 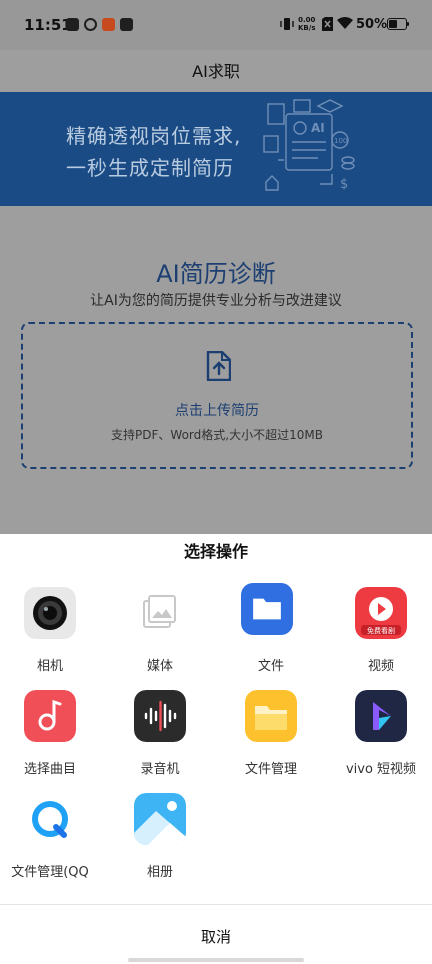 I want to click on upload-hint: 支持PDF、Word格式,大小不超过10MB, so click(x=217, y=435).